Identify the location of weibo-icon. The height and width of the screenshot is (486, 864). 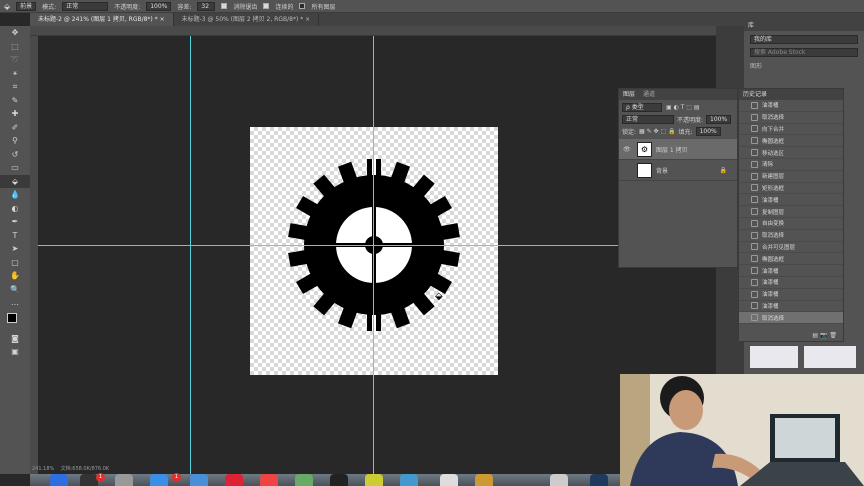
(269, 480).